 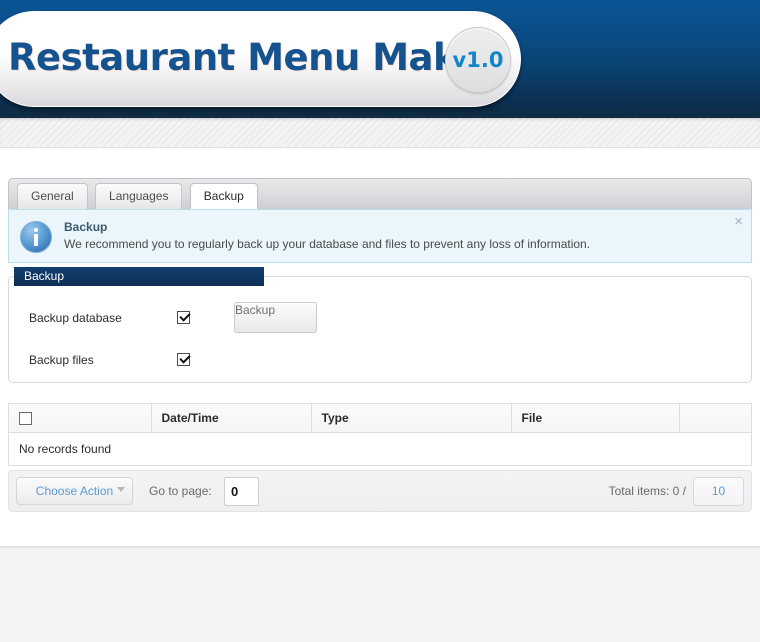 What do you see at coordinates (183, 359) in the screenshot?
I see `backup-files-checkbox` at bounding box center [183, 359].